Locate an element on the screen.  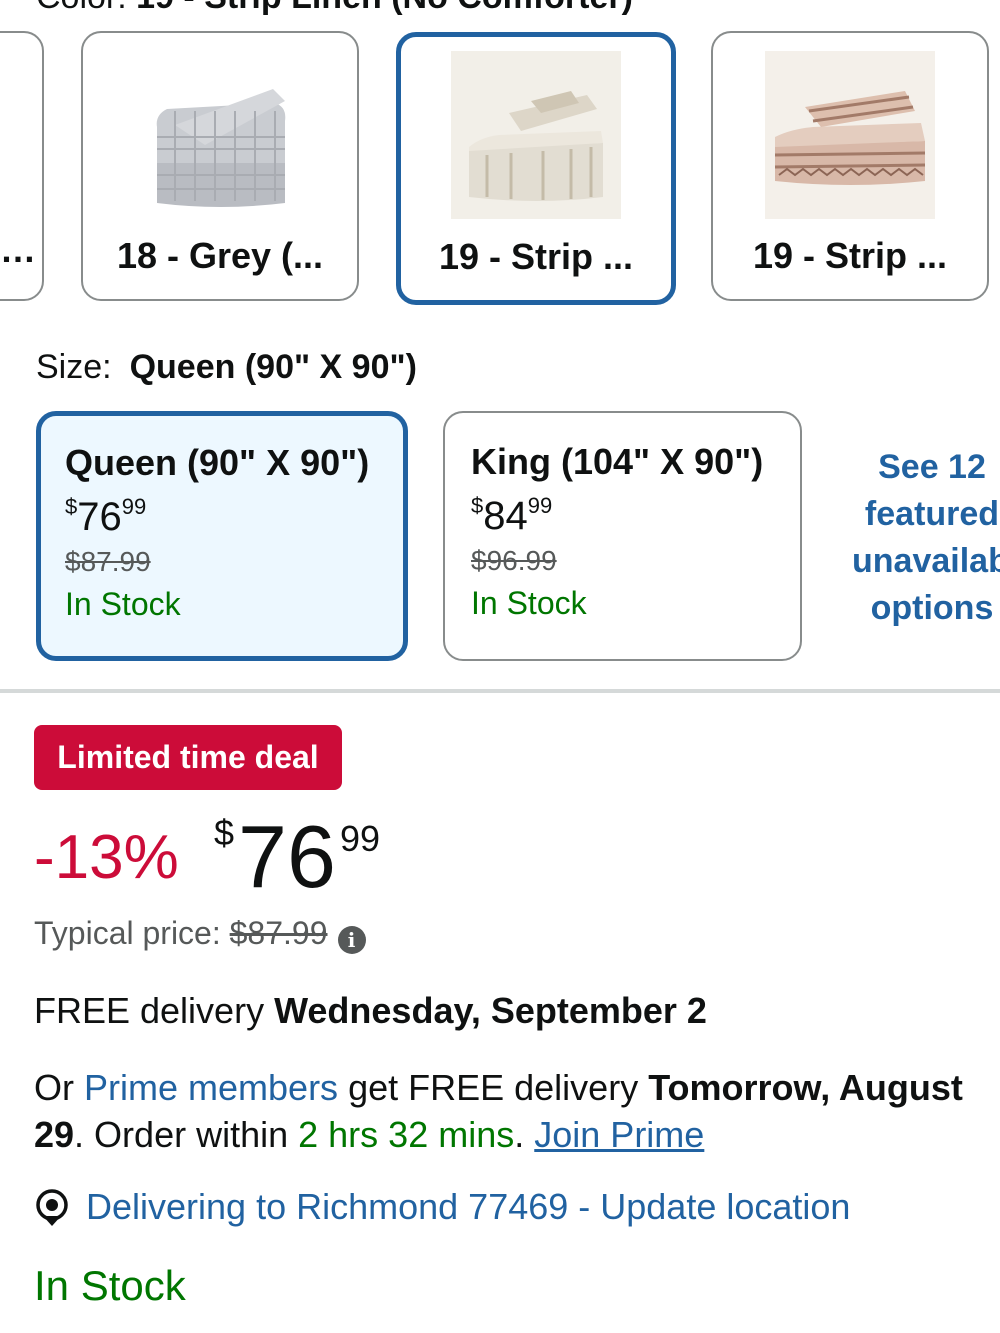
delivery-date: Wednesday, September 2 is located at coordinates (490, 1010).